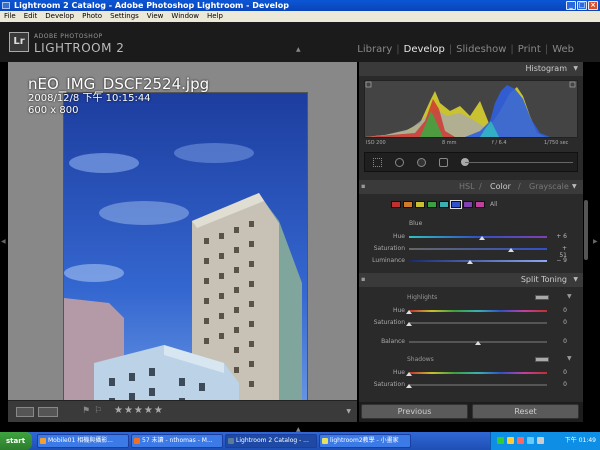 This screenshot has width=600, height=450. I want to click on tray-app-icon, so click(520, 440).